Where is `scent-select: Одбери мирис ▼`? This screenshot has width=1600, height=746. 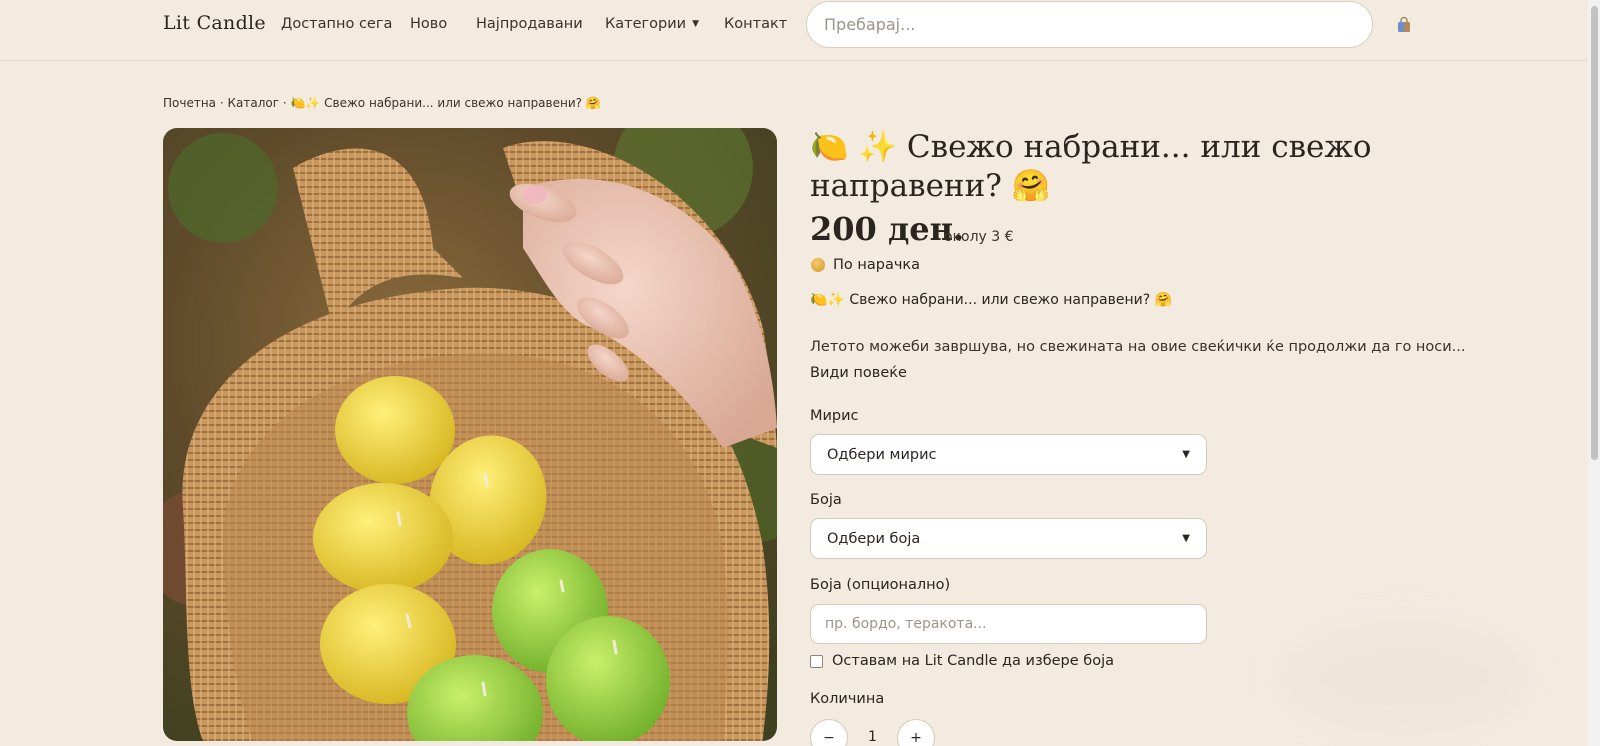
scent-select: Одбери мирис ▼ is located at coordinates (1008, 454).